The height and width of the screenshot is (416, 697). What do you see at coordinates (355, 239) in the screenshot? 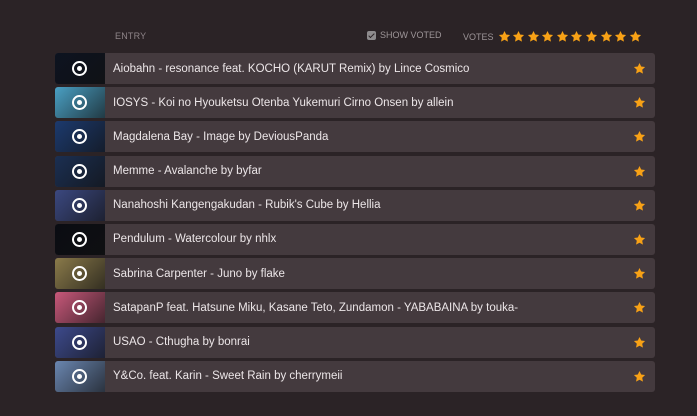
I see `entry-row: Pendulum - Watercolour by nhlx` at bounding box center [355, 239].